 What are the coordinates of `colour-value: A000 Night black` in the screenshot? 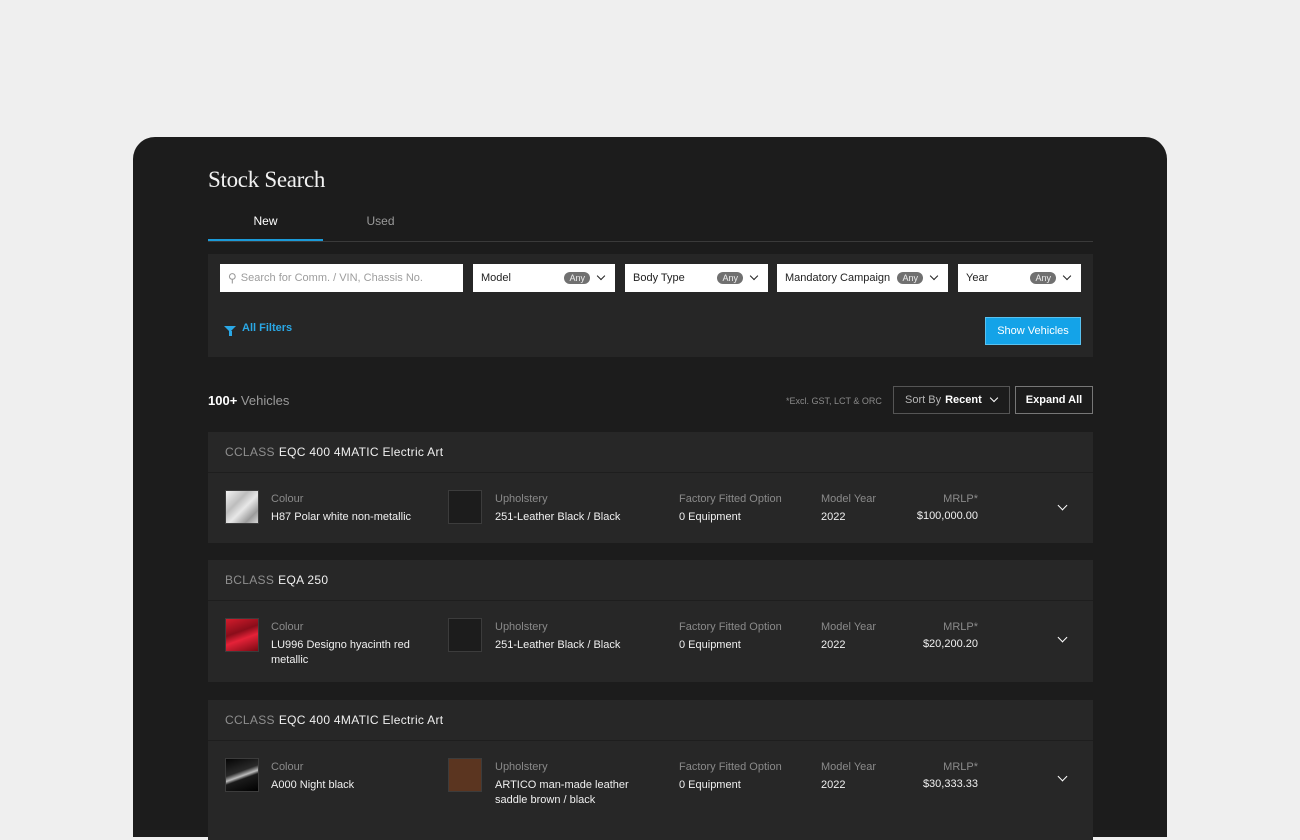 It's located at (313, 785).